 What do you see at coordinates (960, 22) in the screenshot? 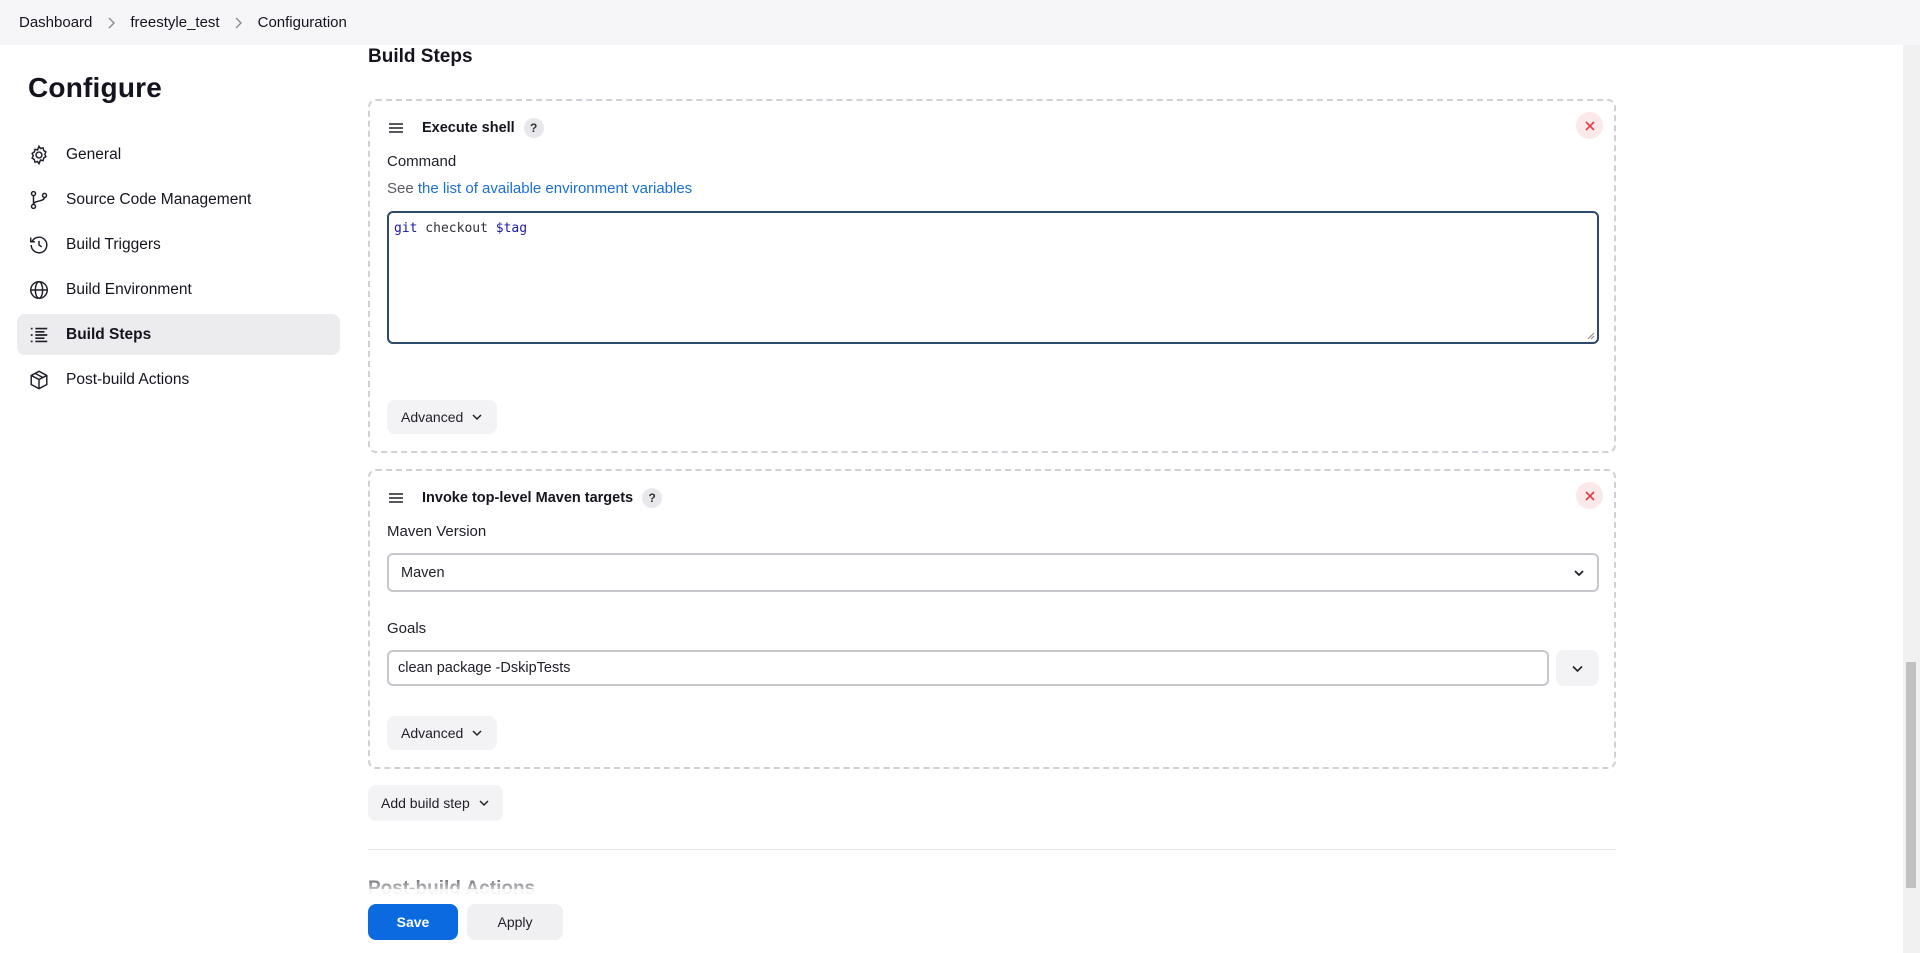
I see `breadcrumb: Dashboard freestyle_test Configuration` at bounding box center [960, 22].